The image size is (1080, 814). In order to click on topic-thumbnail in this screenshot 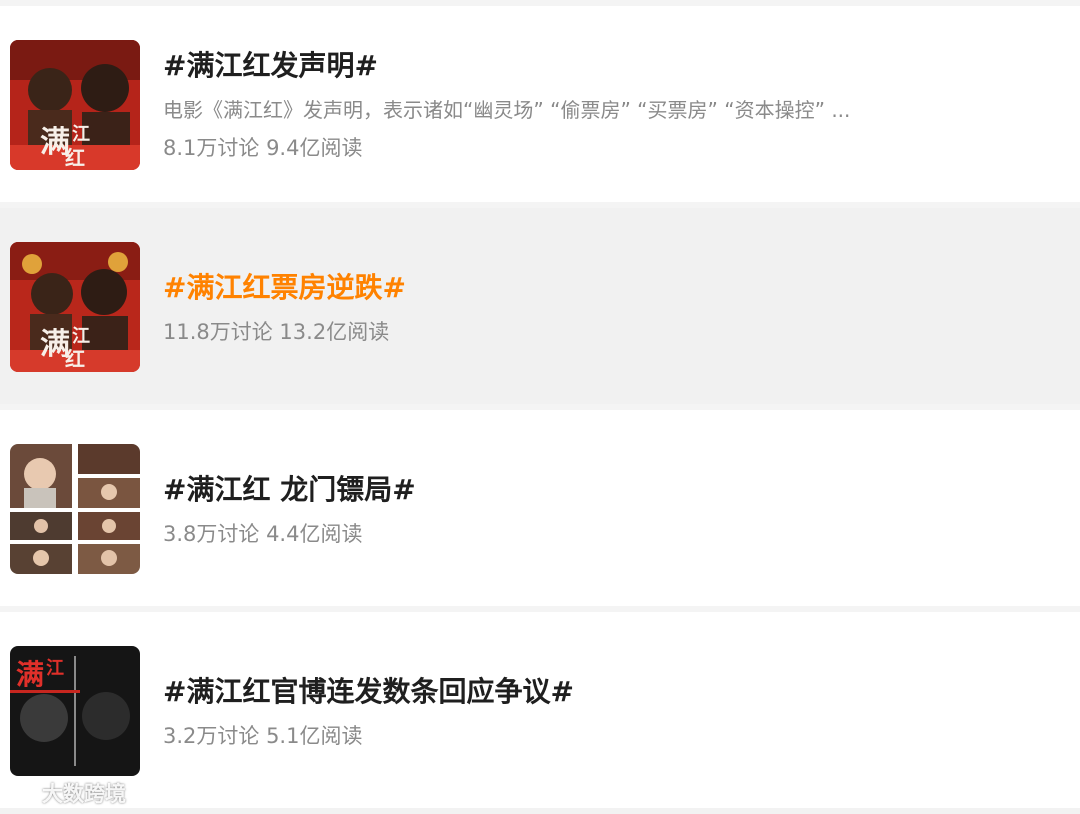, I will do `click(75, 509)`.